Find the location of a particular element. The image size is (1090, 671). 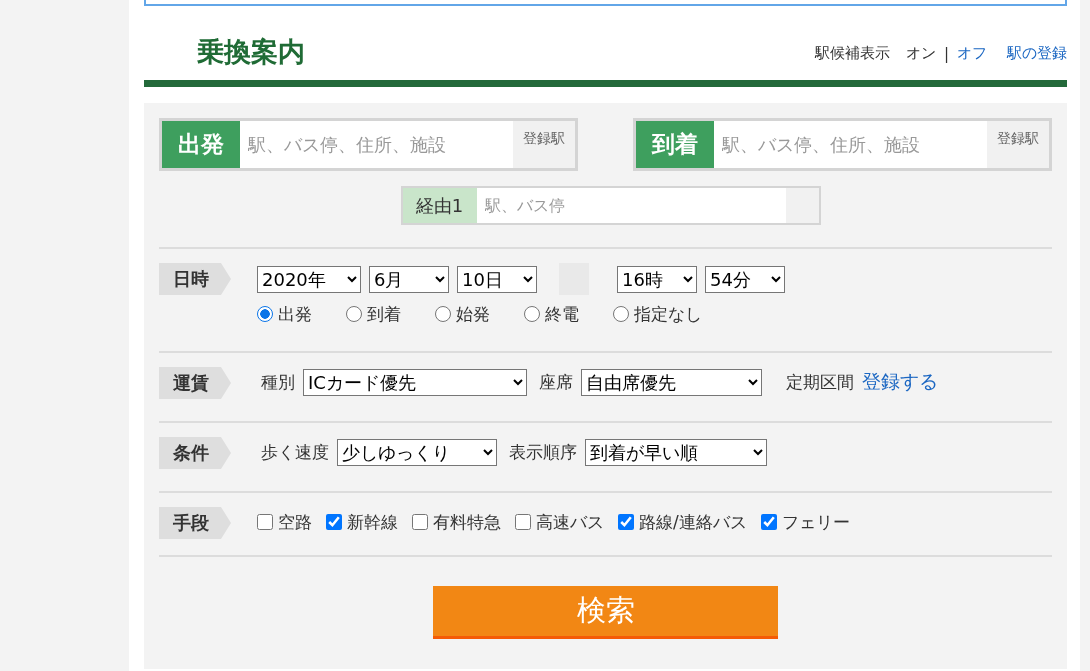

checkbox-label: 有料特急 is located at coordinates (467, 522).